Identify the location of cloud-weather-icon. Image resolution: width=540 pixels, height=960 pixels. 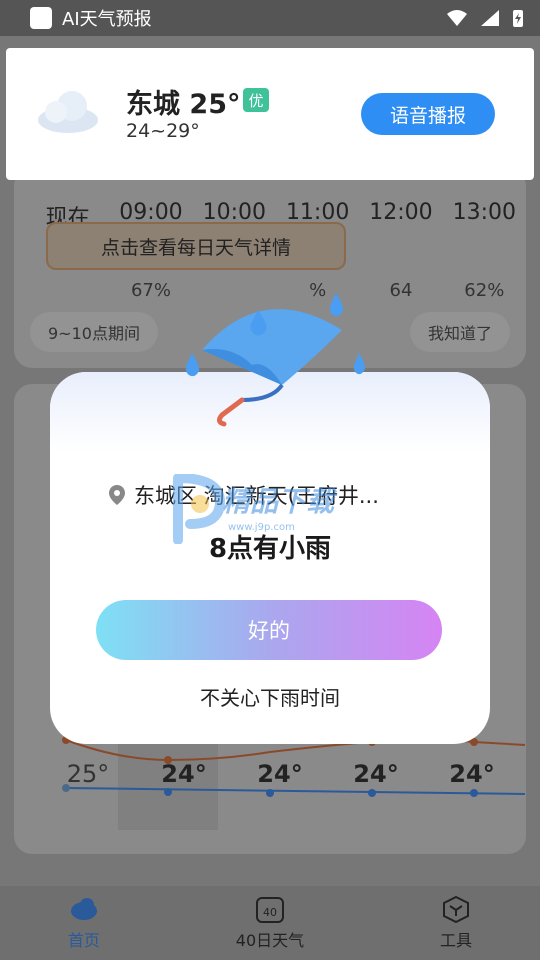
(68, 112).